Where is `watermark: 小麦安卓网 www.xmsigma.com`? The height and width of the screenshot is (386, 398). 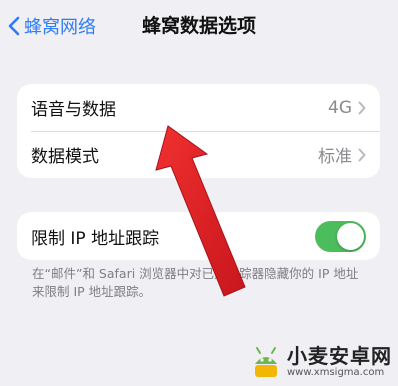 watermark: 小麦安卓网 www.xmsigma.com is located at coordinates (320, 362).